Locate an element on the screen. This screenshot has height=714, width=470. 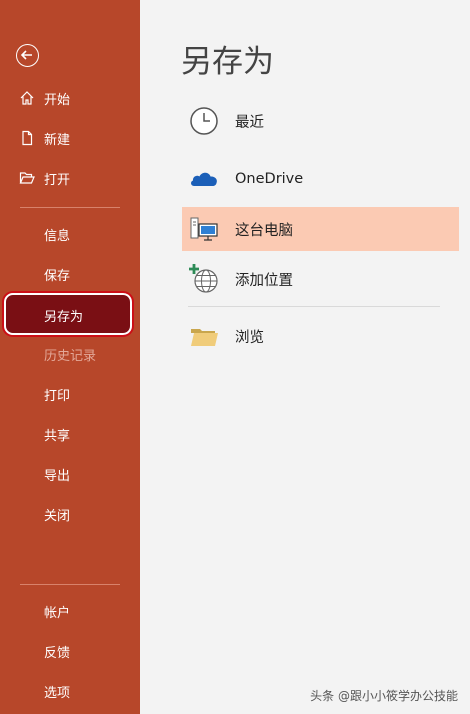
new-document-icon is located at coordinates (27, 138).